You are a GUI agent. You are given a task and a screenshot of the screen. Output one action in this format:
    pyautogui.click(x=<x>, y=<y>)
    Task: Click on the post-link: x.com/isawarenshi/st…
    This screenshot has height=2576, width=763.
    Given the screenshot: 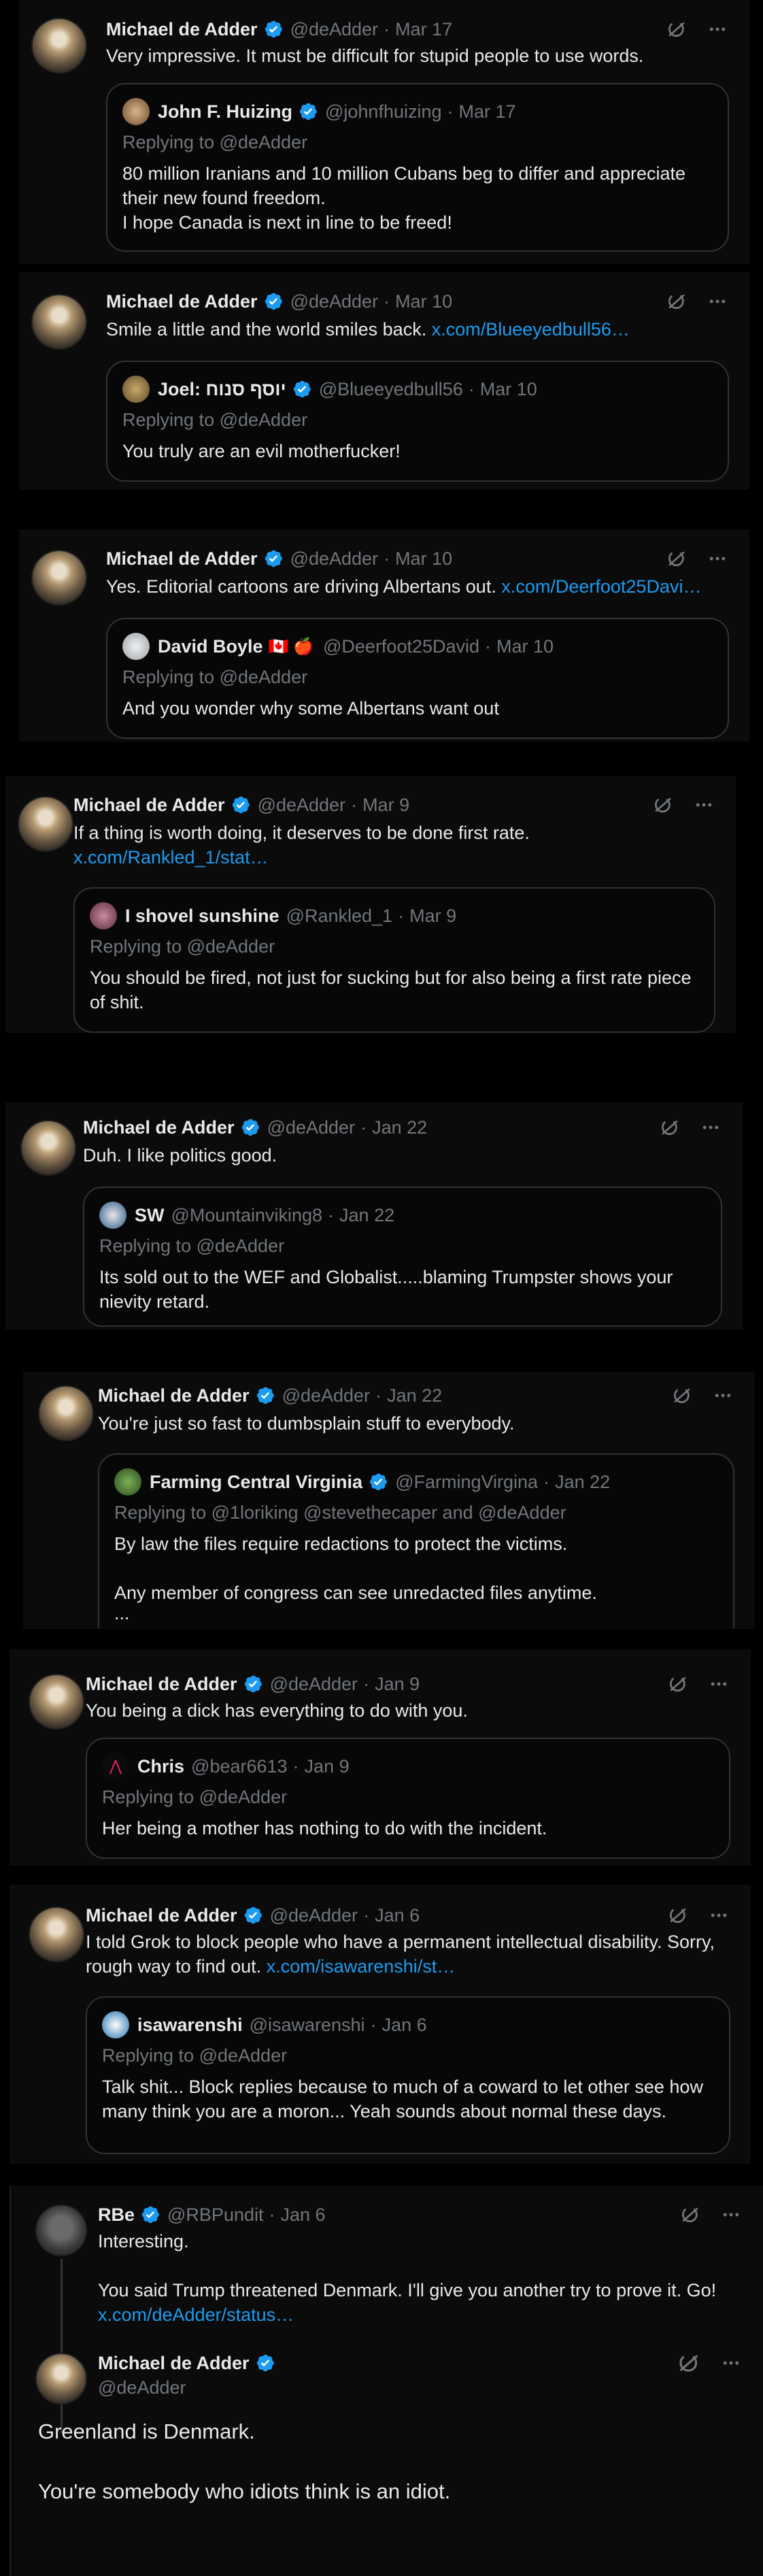 What is the action you would take?
    pyautogui.click(x=361, y=1967)
    